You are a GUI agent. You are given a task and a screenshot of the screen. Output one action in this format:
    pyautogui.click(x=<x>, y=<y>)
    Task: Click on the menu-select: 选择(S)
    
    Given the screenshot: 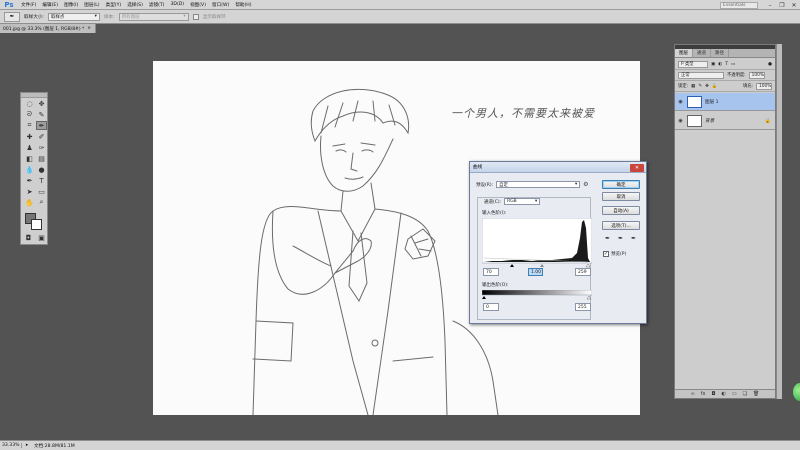 What is the action you would take?
    pyautogui.click(x=135, y=5)
    